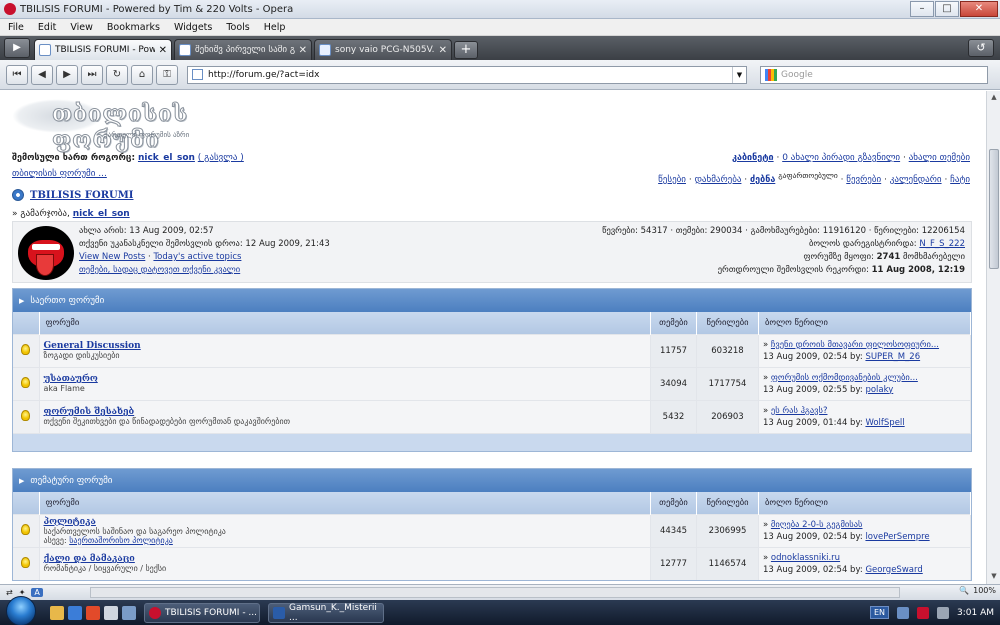  What do you see at coordinates (903, 612) in the screenshot?
I see `network-icon` at bounding box center [903, 612].